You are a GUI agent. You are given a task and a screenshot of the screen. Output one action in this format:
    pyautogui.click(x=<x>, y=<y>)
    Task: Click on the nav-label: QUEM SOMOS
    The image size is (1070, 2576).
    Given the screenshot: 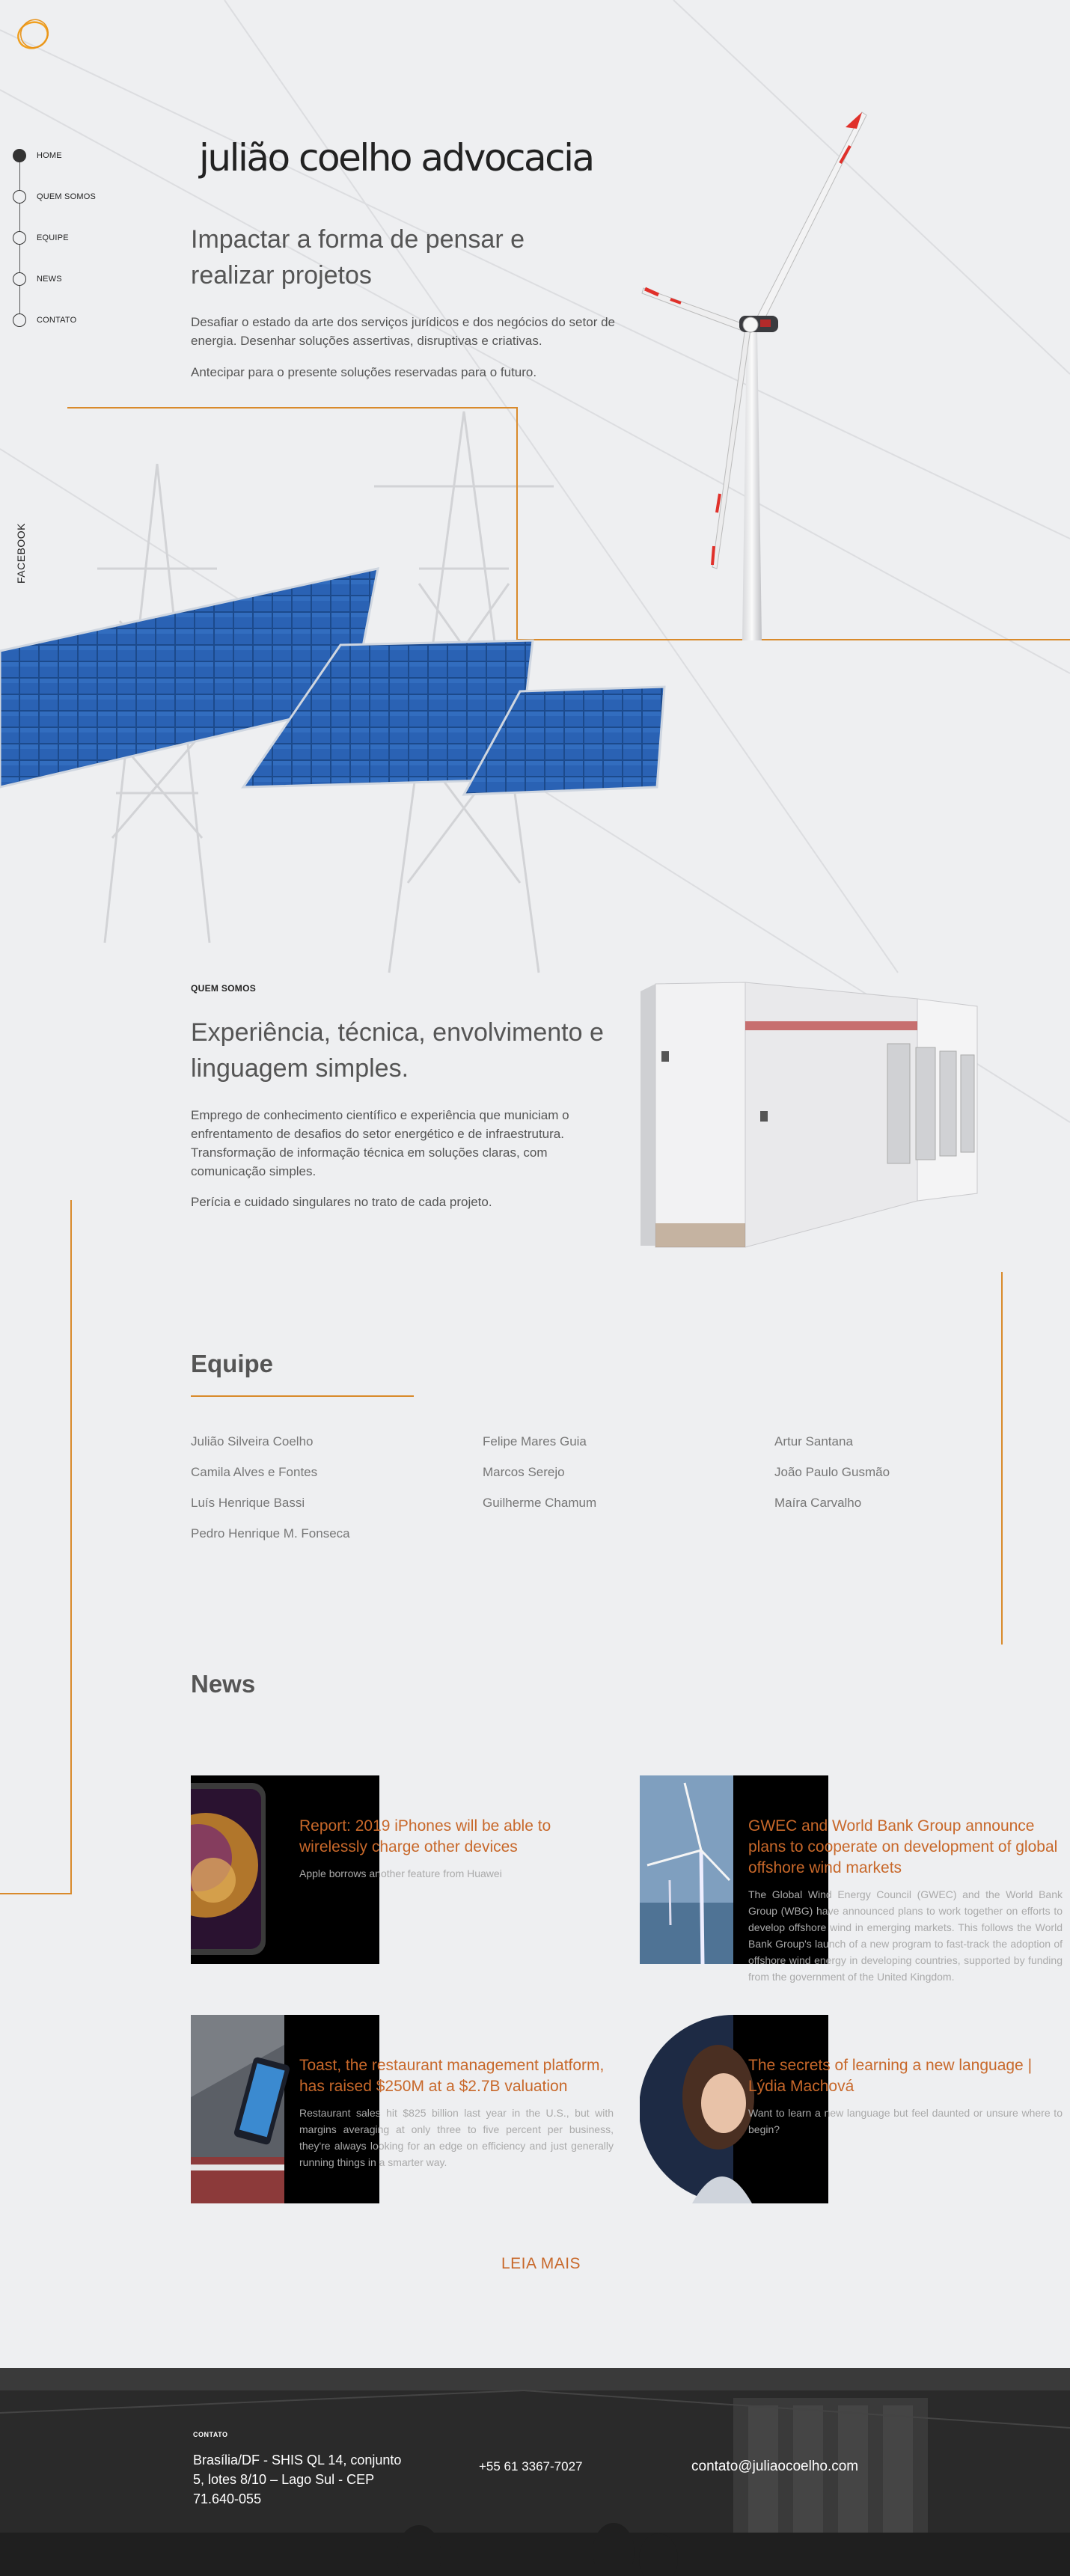 What is the action you would take?
    pyautogui.click(x=67, y=196)
    